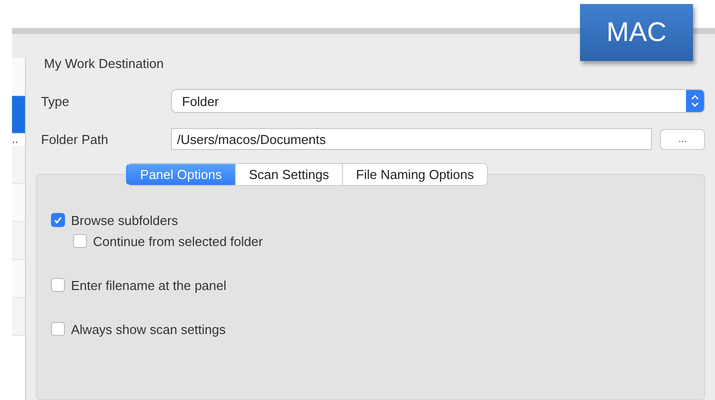 This screenshot has height=400, width=715. Describe the element at coordinates (411, 139) in the screenshot. I see `folder-path-field: /Users/macos/Documents` at that location.